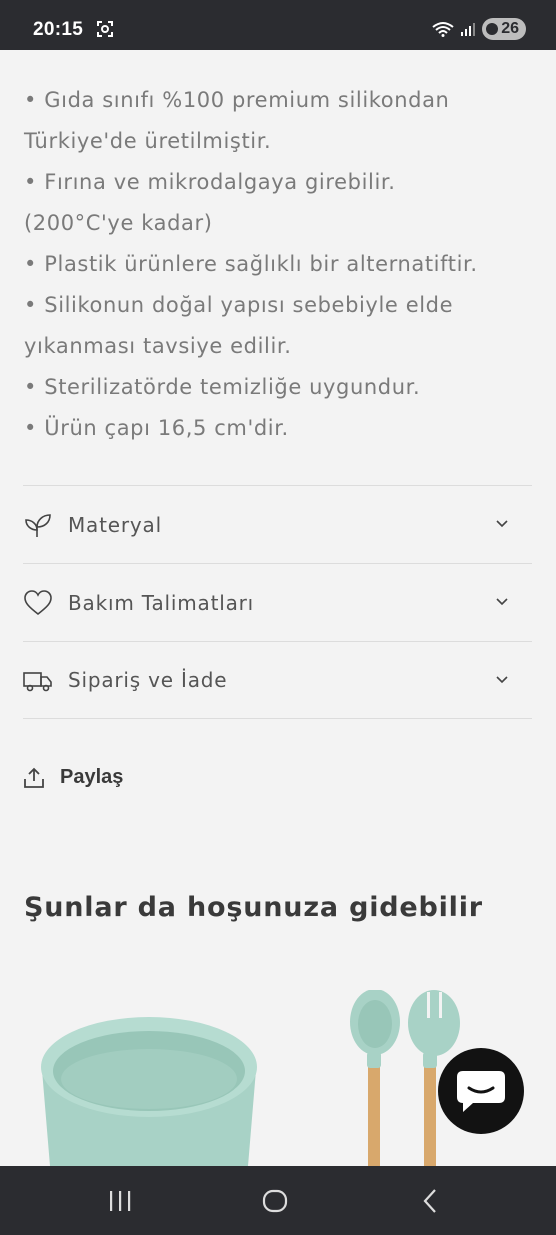  I want to click on description-line: • Ürün çapı 16,5 cm'dir., so click(156, 428).